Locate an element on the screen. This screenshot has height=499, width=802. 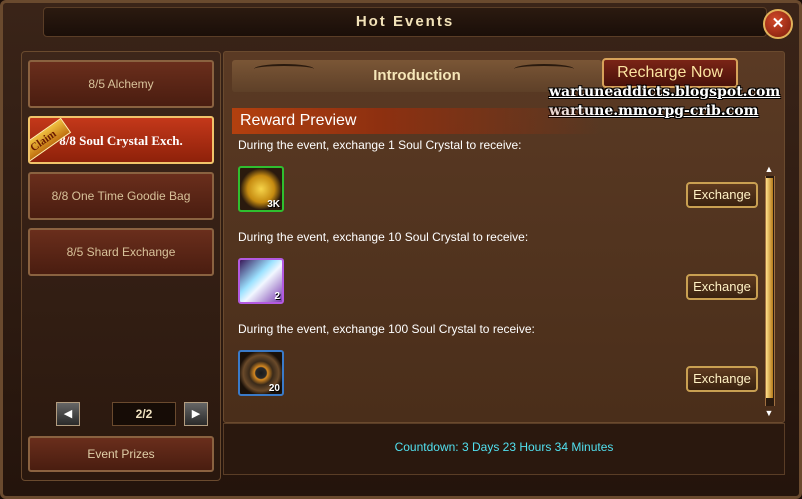
page-indicator: 2/2 is located at coordinates (144, 414).